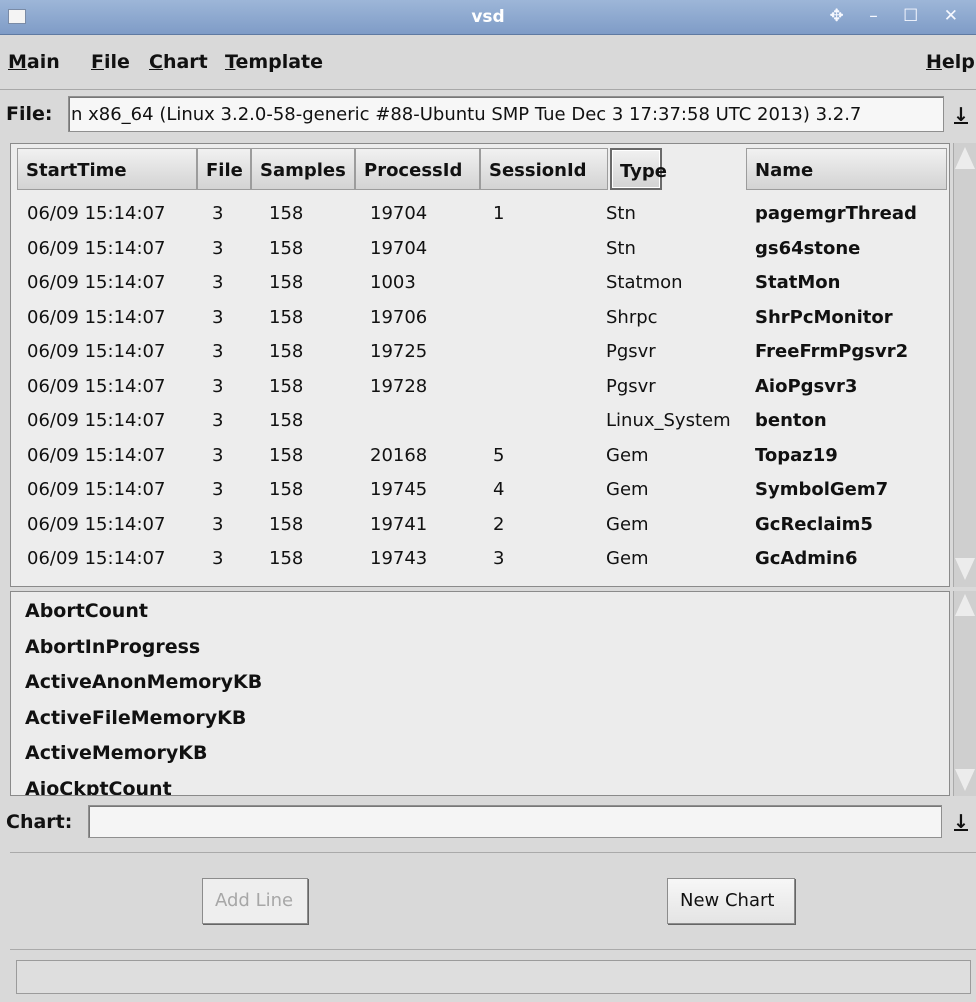 The width and height of the screenshot is (976, 1002). Describe the element at coordinates (303, 169) in the screenshot. I see `column-header-samples: Samples` at that location.